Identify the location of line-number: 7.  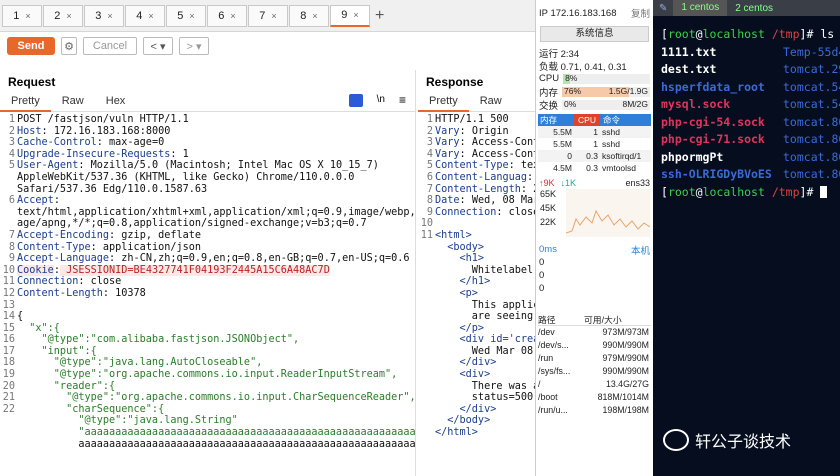
(429, 189).